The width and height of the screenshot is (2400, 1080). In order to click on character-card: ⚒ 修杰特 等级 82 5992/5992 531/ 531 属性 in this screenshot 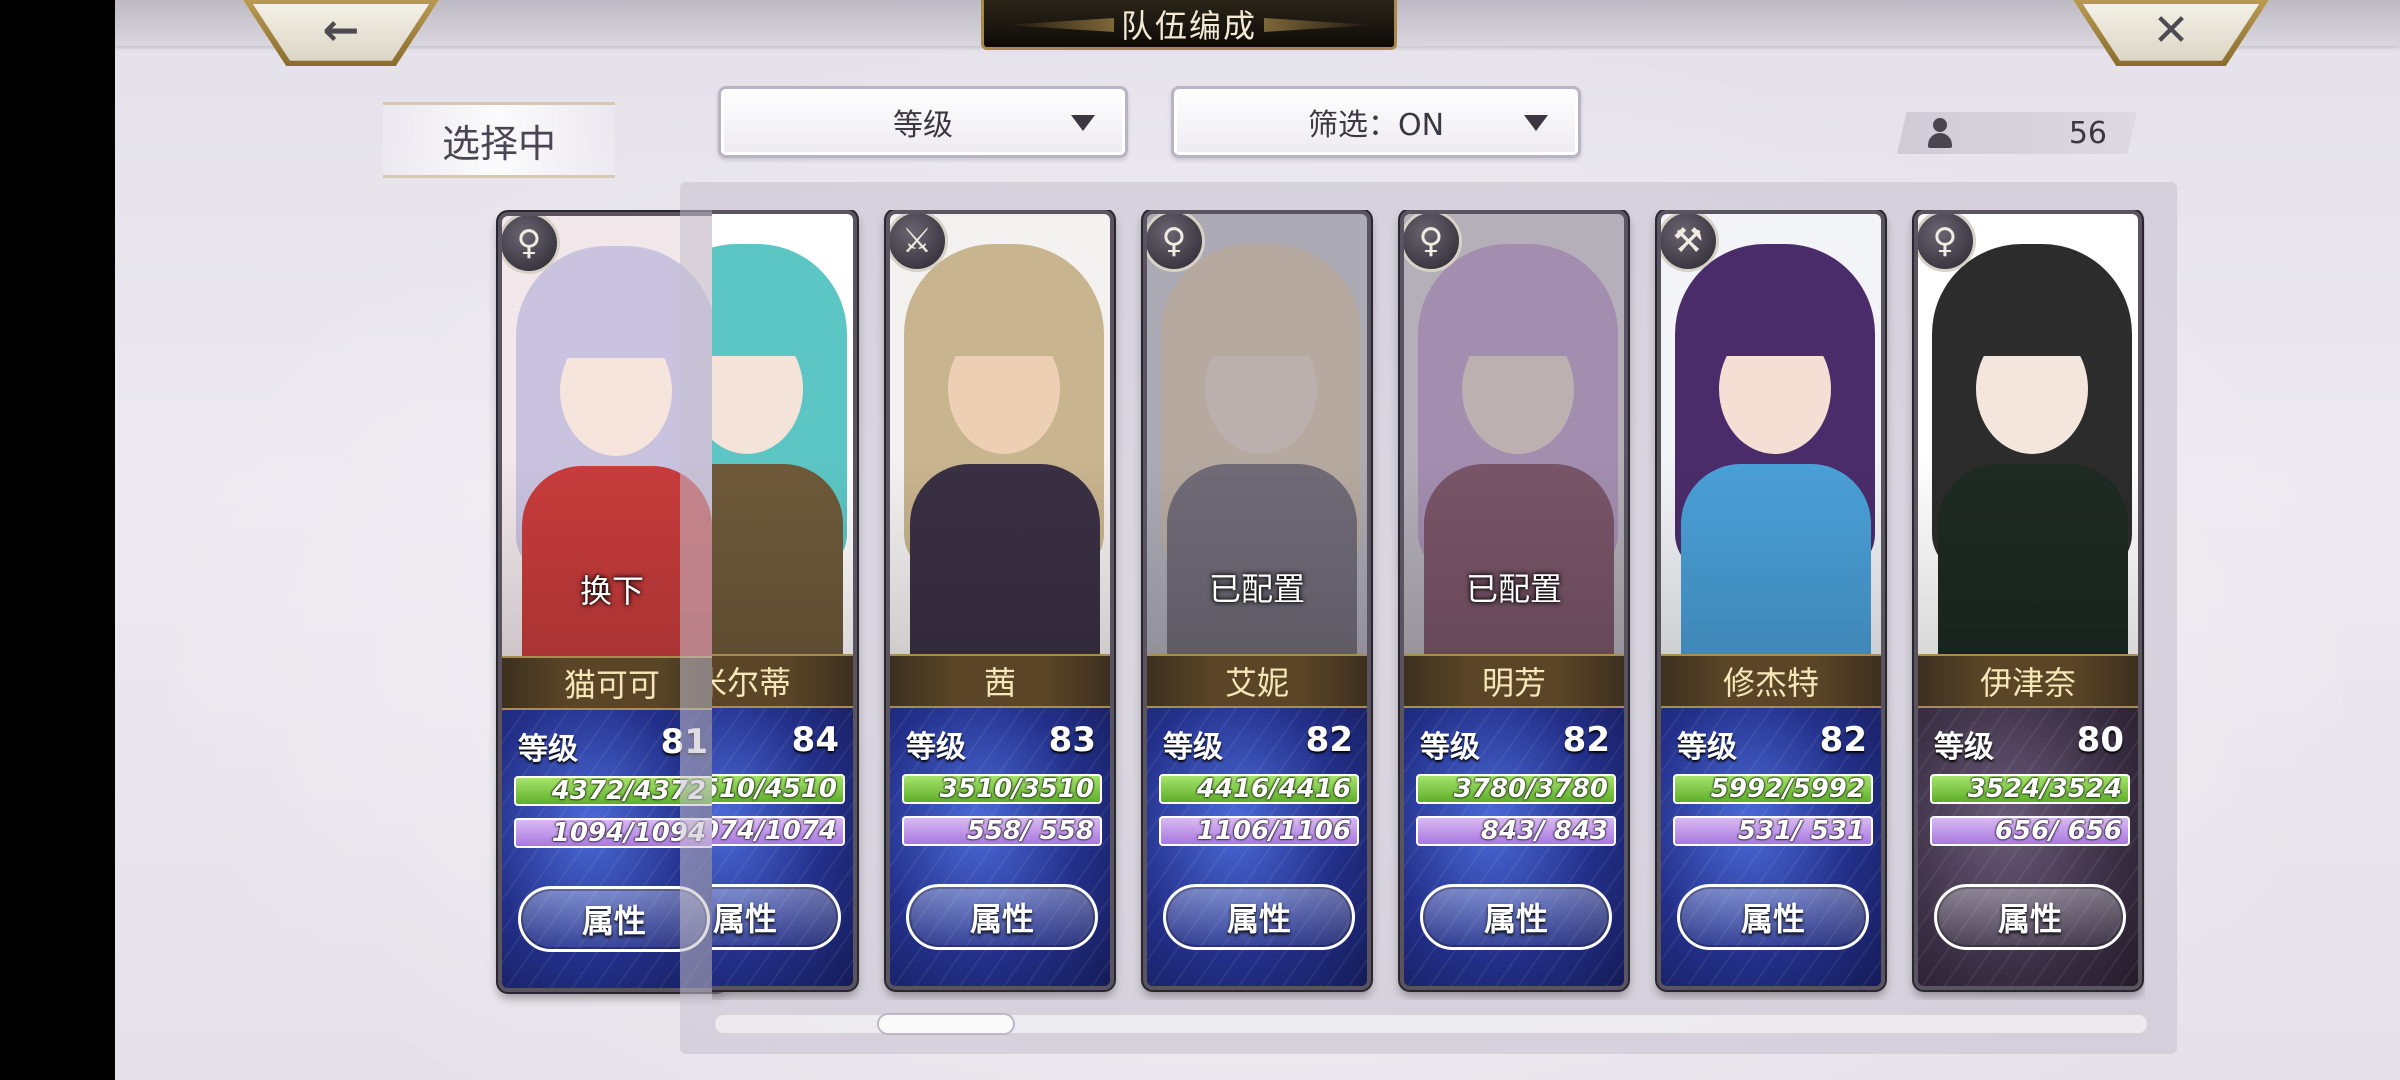, I will do `click(1771, 600)`.